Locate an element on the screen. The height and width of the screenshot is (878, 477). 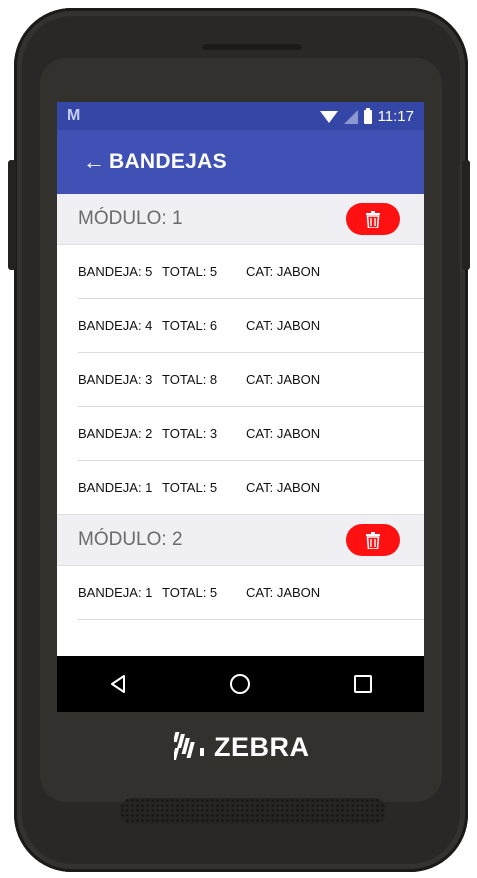
nav-back-button is located at coordinates (118, 684).